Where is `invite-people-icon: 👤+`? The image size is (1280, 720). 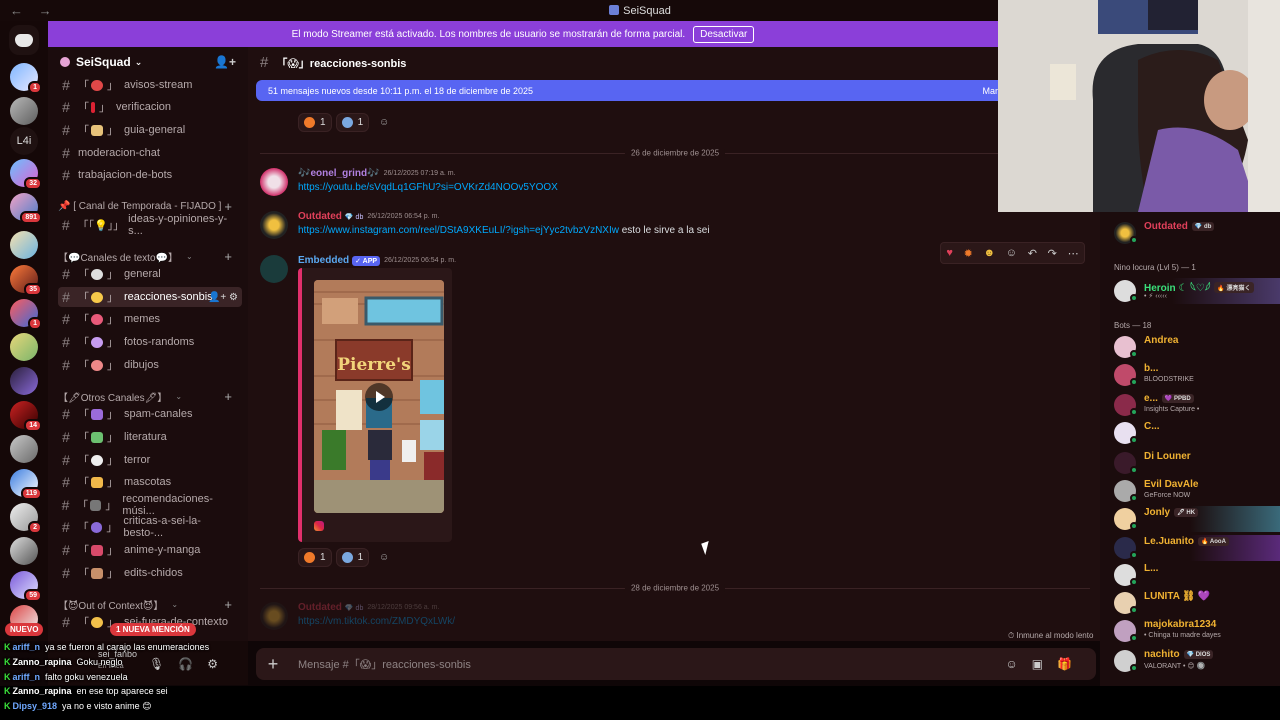 invite-people-icon: 👤+ is located at coordinates (225, 62).